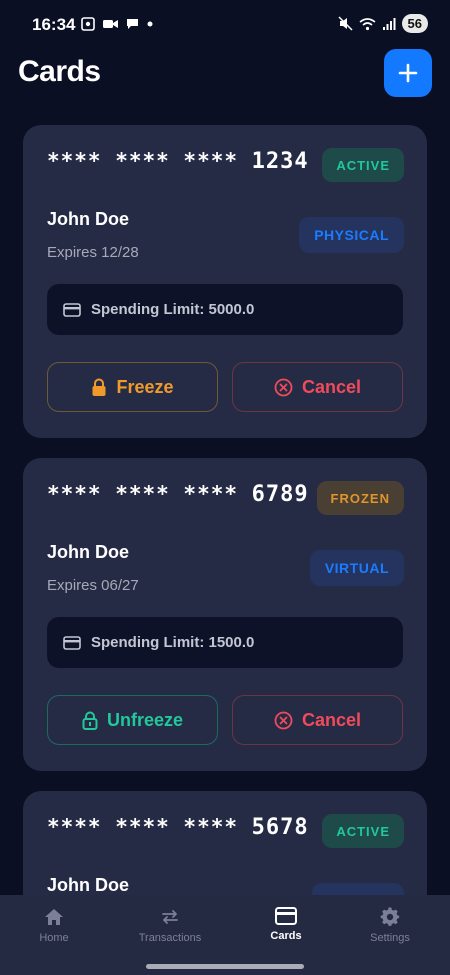 The height and width of the screenshot is (975, 450). Describe the element at coordinates (59, 71) in the screenshot. I see `page-title: Cards` at that location.